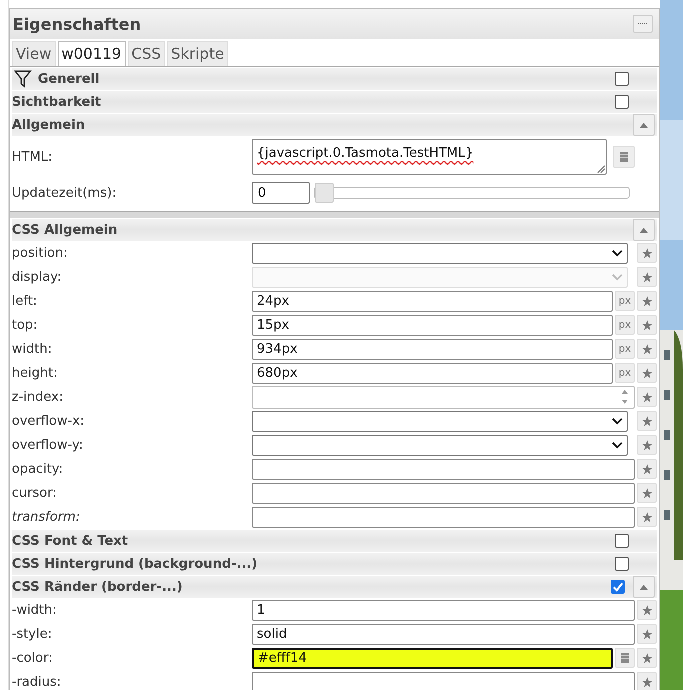 The height and width of the screenshot is (690, 683). Describe the element at coordinates (324, 193) in the screenshot. I see `slider-thumb` at that location.